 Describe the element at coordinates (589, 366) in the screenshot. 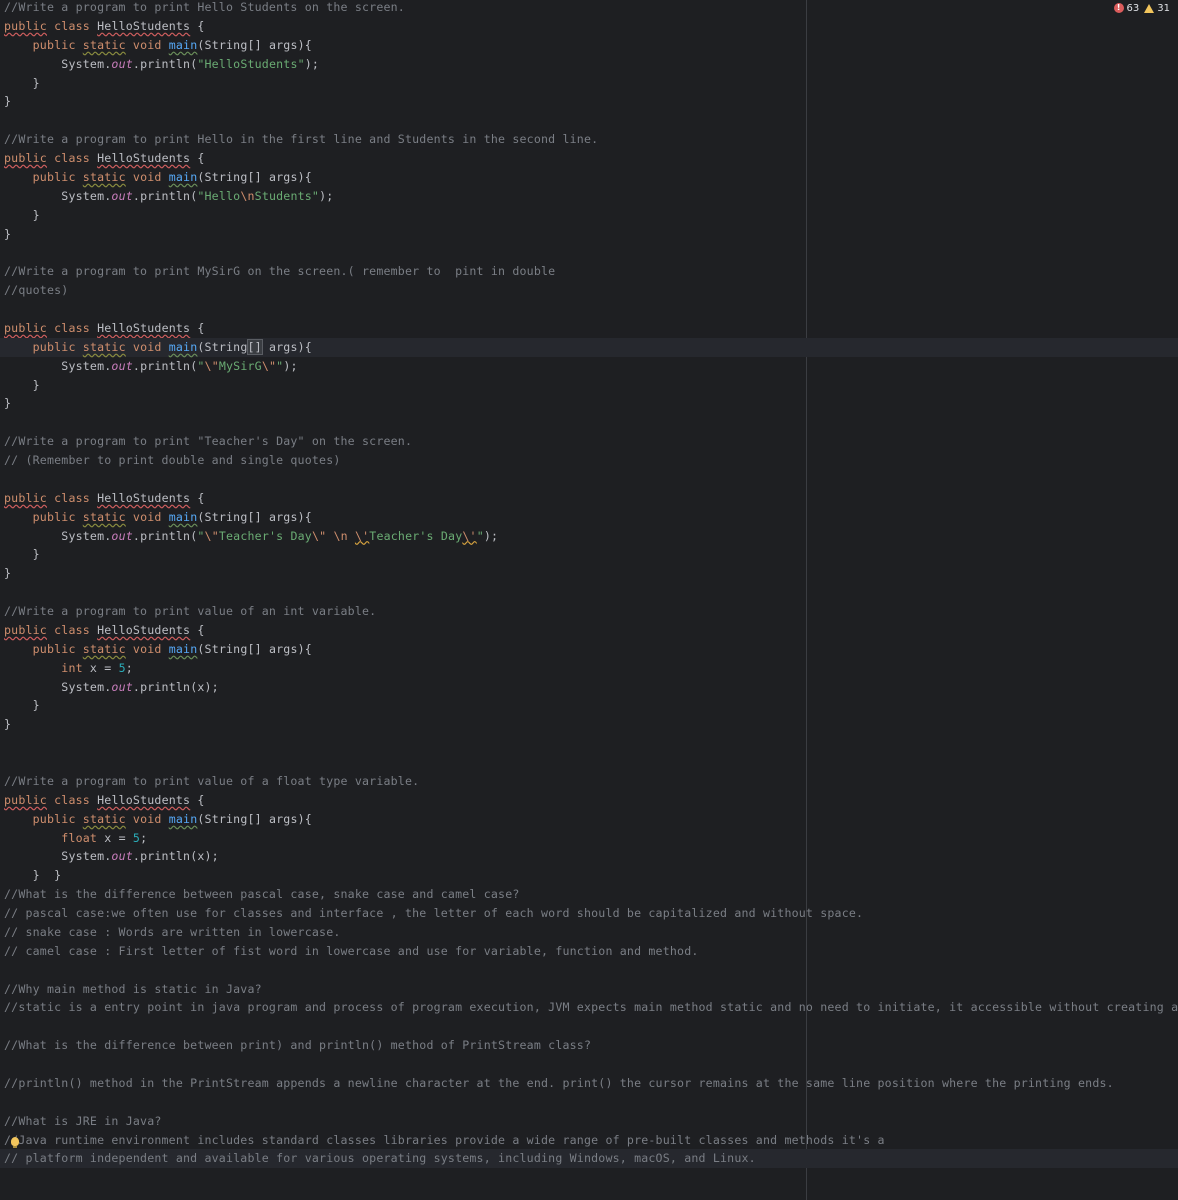

I see `code-line: System.out.println("\"MySirG\"");` at that location.